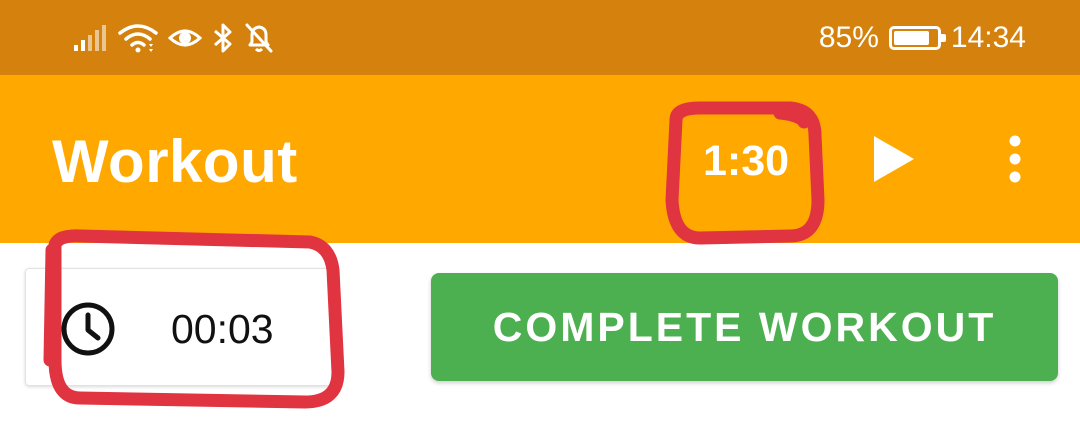  I want to click on bluetooth-icon, so click(223, 38).